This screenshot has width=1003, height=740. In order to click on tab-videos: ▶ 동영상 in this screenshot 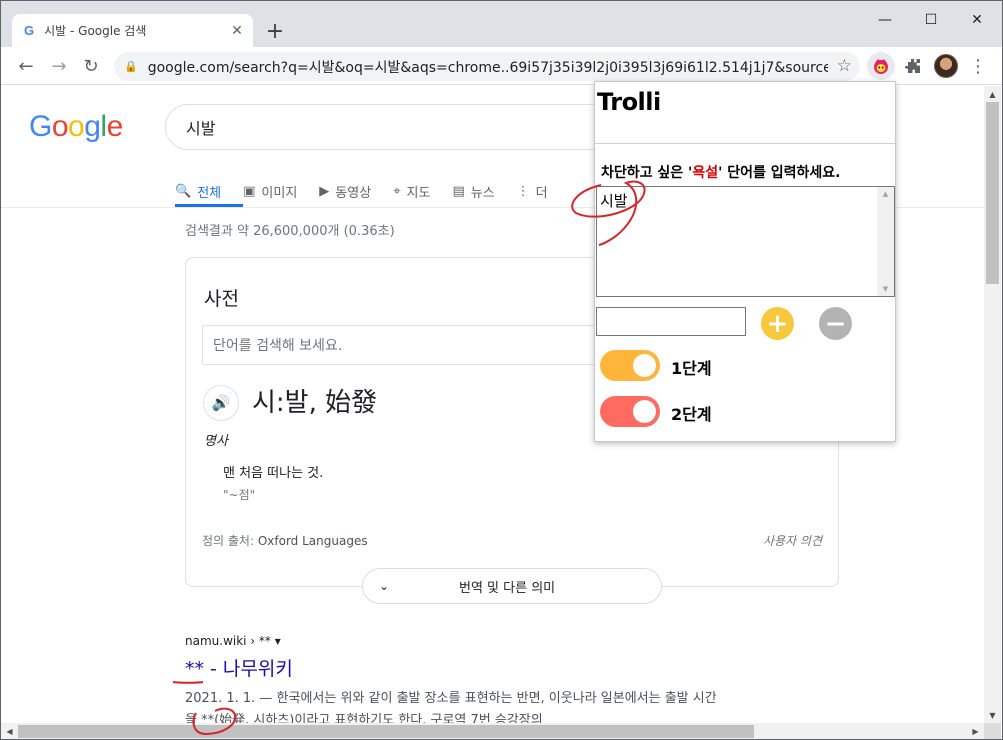, I will do `click(345, 191)`.